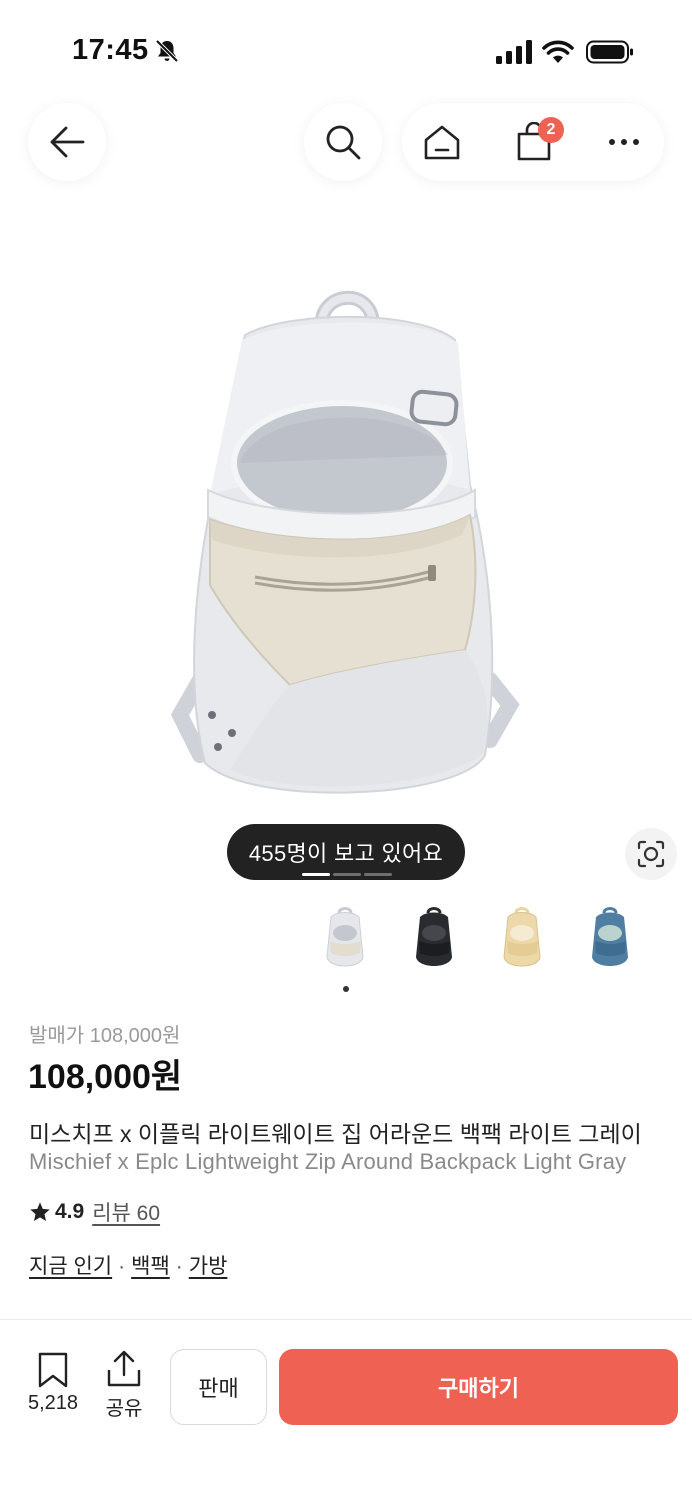 This screenshot has height=1500, width=692. I want to click on share-button: 공유, so click(124, 1385).